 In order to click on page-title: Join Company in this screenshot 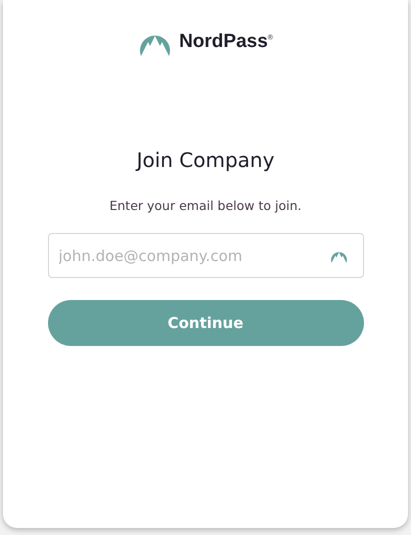, I will do `click(205, 160)`.